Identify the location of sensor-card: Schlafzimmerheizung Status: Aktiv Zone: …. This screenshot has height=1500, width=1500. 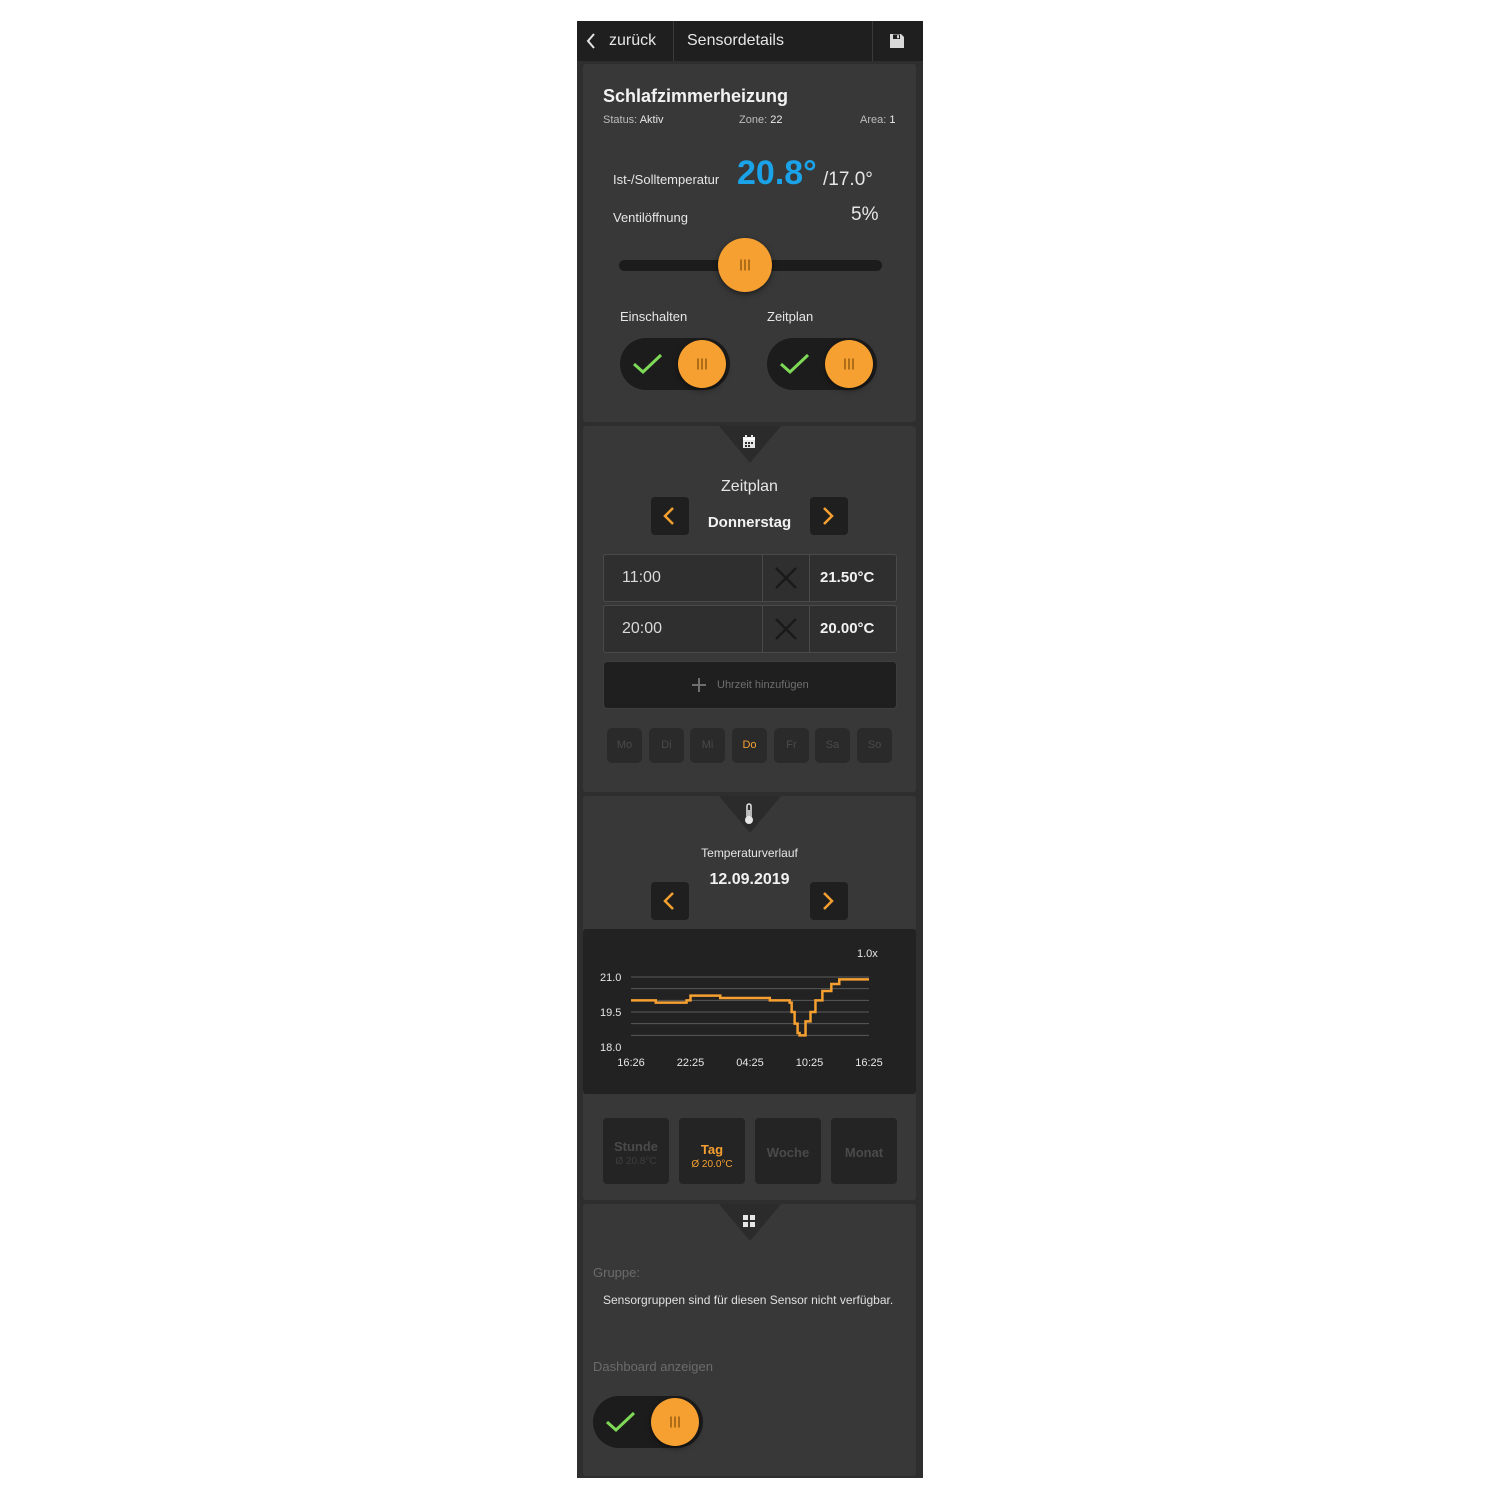
(749, 243).